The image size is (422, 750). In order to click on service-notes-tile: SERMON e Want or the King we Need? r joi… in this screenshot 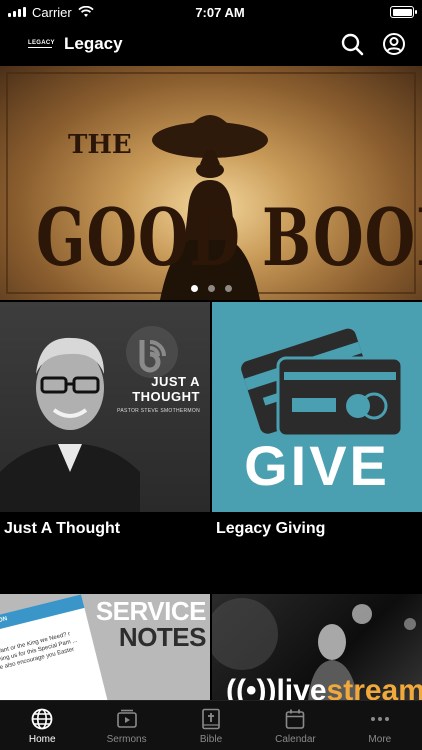, I will do `click(105, 647)`.